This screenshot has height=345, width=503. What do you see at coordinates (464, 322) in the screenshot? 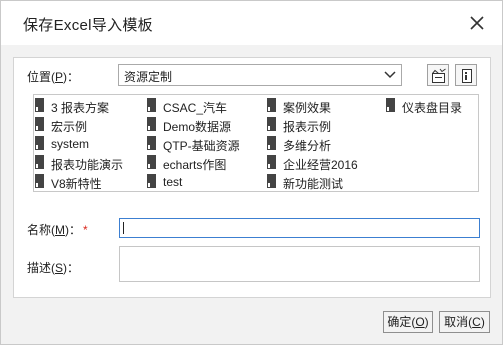
I see `cancel-button: 取消(C)` at bounding box center [464, 322].